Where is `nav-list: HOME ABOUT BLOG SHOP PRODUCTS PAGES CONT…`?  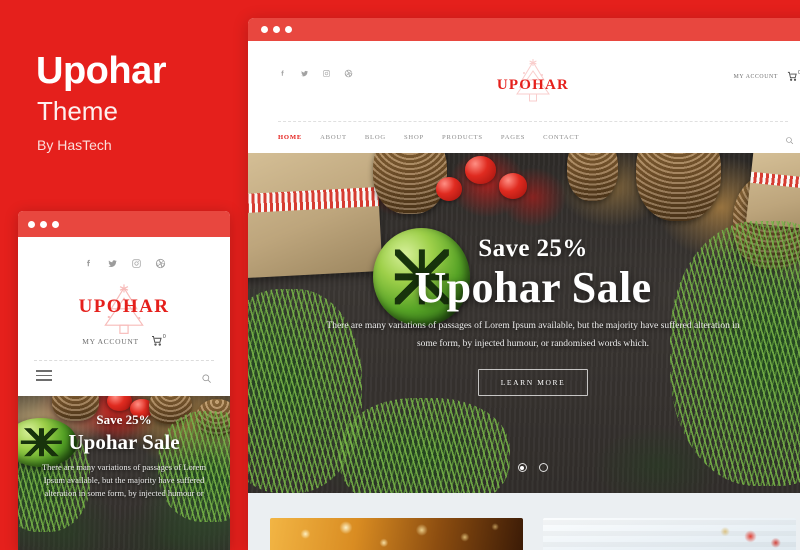
nav-list: HOME ABOUT BLOG SHOP PRODUCTS PAGES CONT… is located at coordinates (428, 137).